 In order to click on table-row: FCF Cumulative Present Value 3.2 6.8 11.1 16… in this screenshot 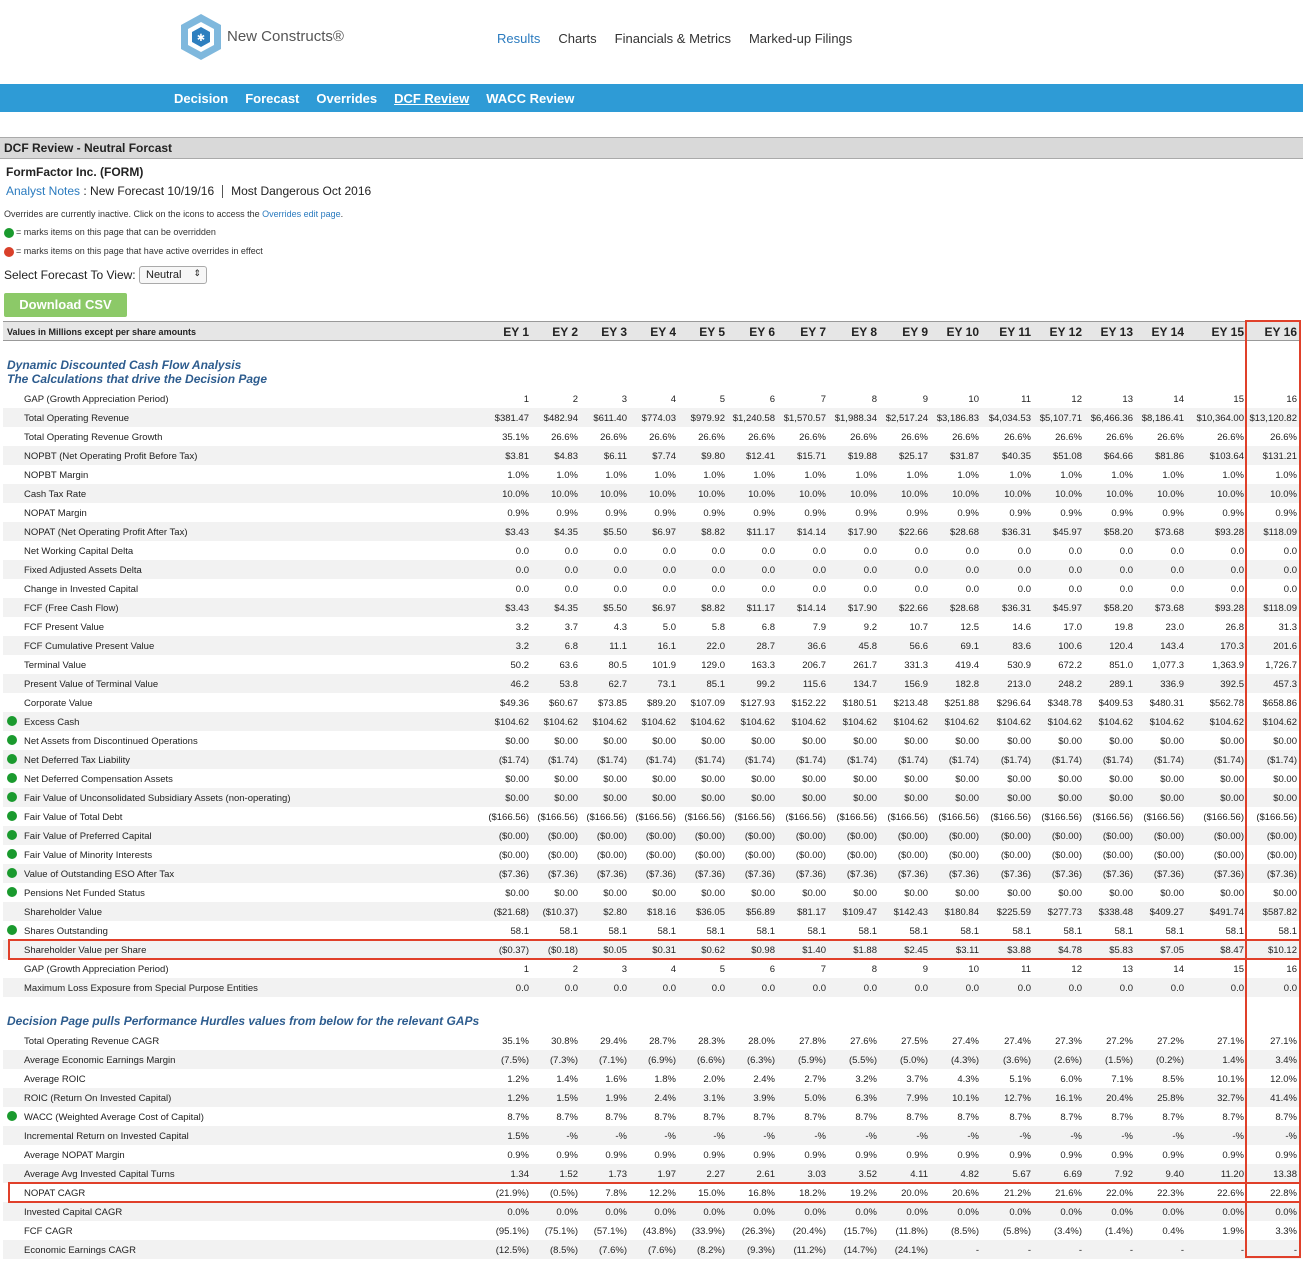, I will do `click(652, 645)`.